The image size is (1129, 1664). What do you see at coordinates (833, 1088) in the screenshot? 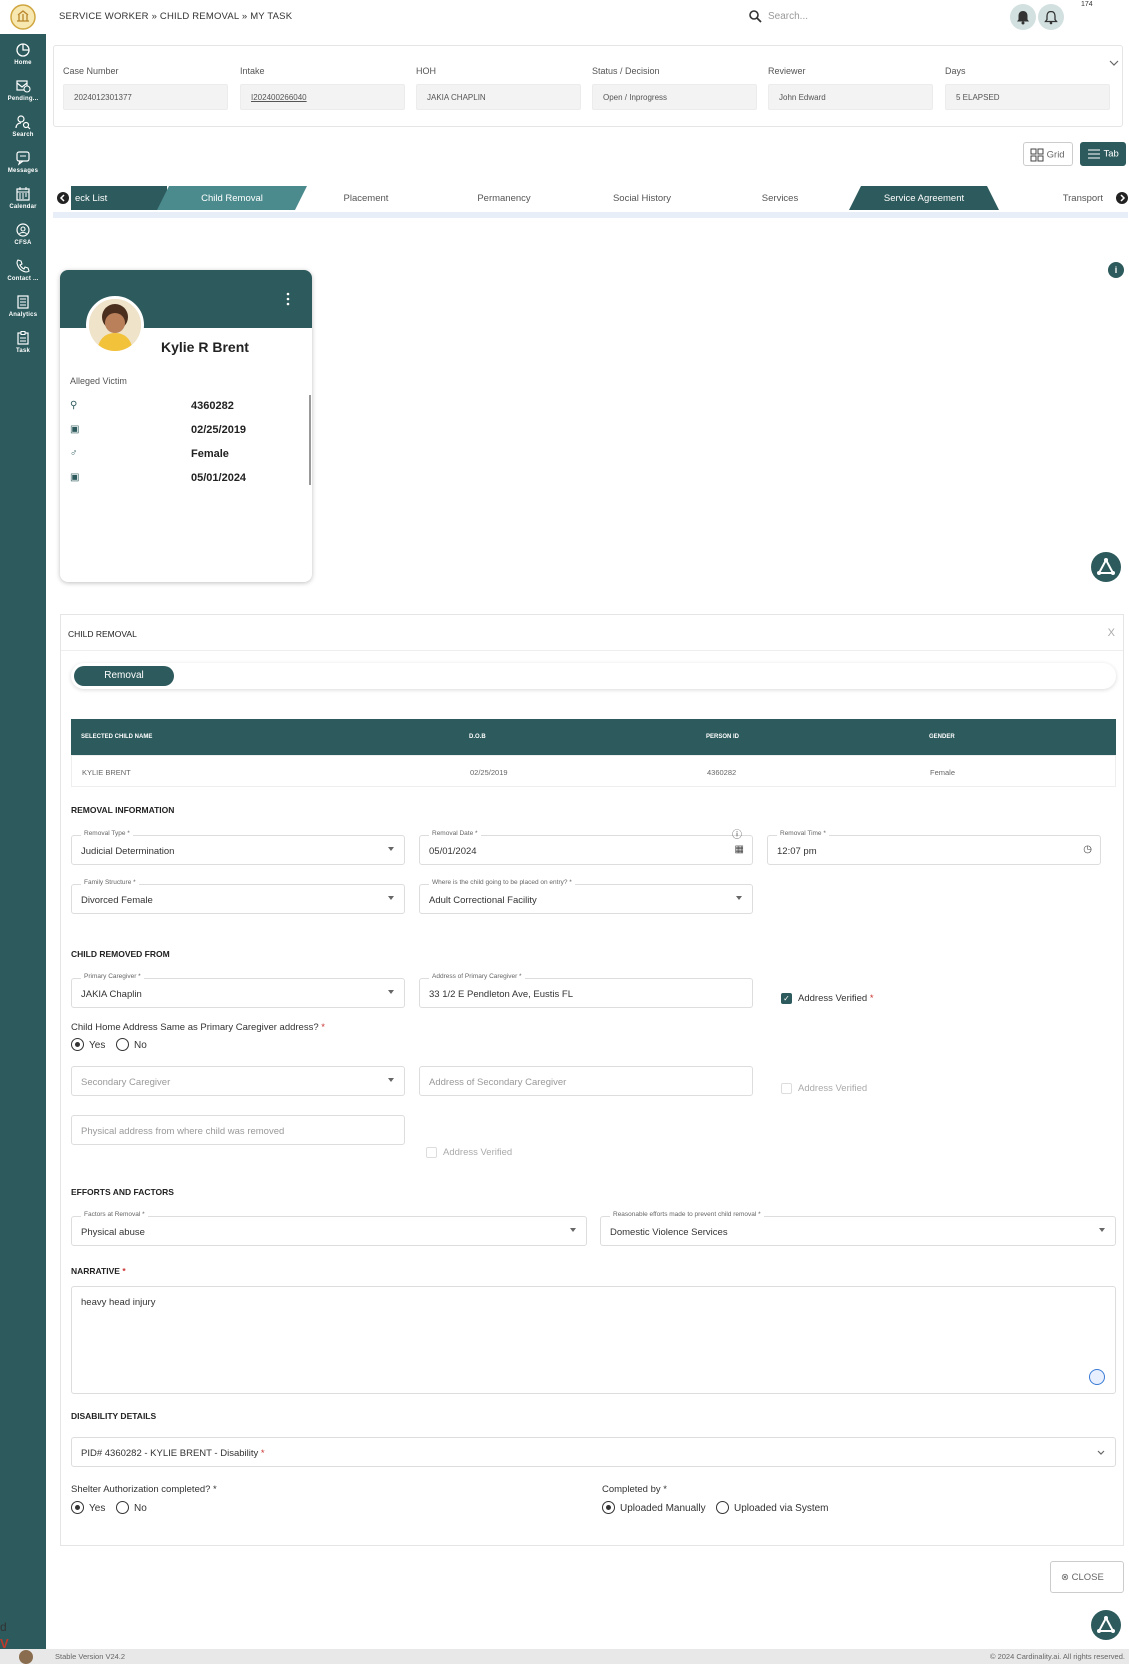
I see `secondary-address-verified-label: Address Verified` at bounding box center [833, 1088].